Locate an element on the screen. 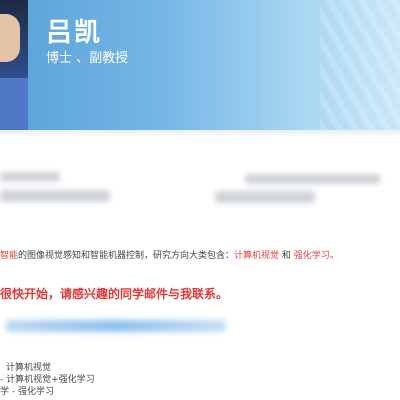 The image size is (400, 400). research-description: 智能的图像视觉感知和智能机器控制，研究方向大类包含：计算机视觉 和 强化学习。 is located at coordinates (200, 254).